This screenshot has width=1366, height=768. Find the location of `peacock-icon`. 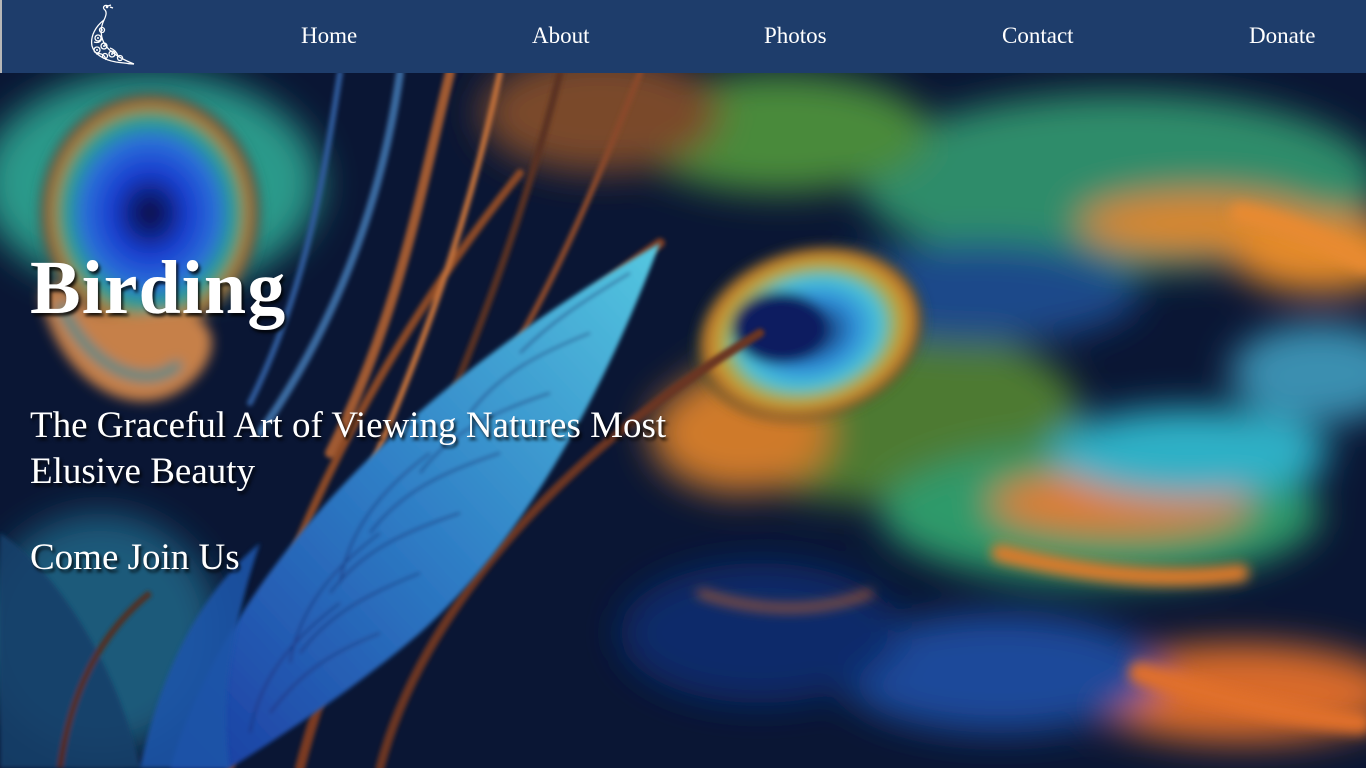

peacock-icon is located at coordinates (110, 34).